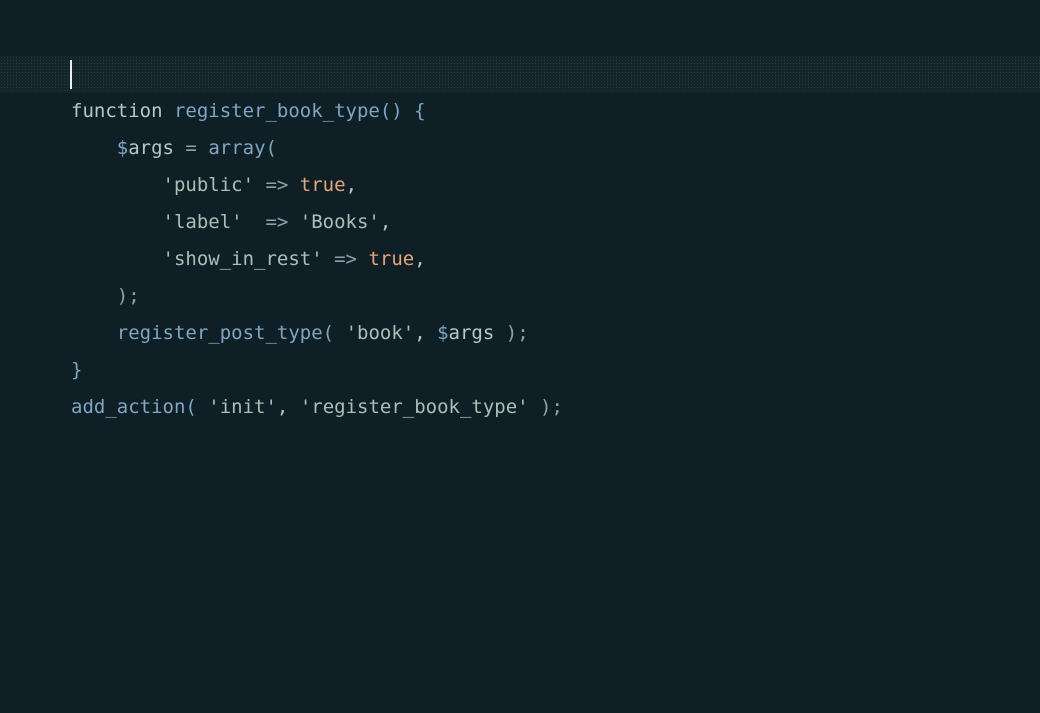 Image resolution: width=1040 pixels, height=713 pixels. Describe the element at coordinates (414, 407) in the screenshot. I see `code-token: 'register_book_type'` at that location.